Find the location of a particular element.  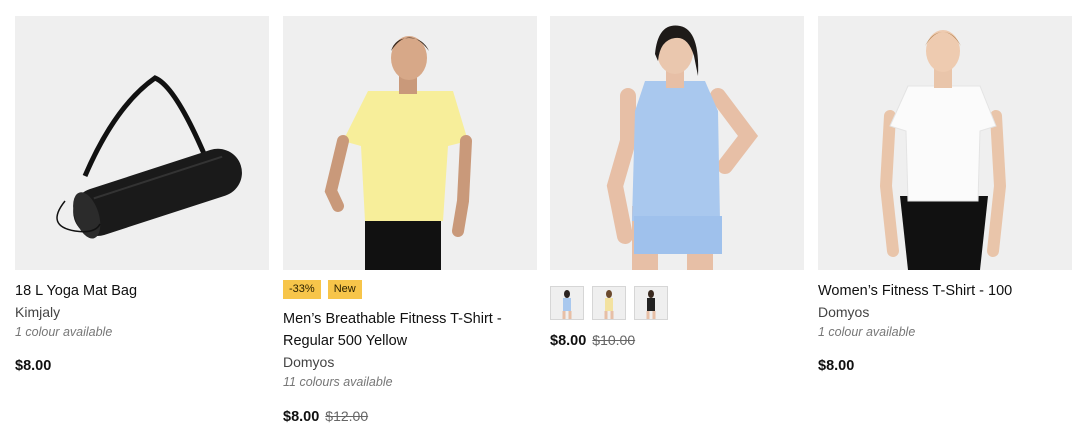

price: $8.00 $12.00 is located at coordinates (410, 416).